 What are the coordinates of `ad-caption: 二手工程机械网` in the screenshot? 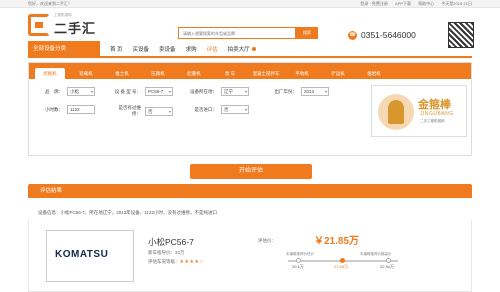 It's located at (432, 121).